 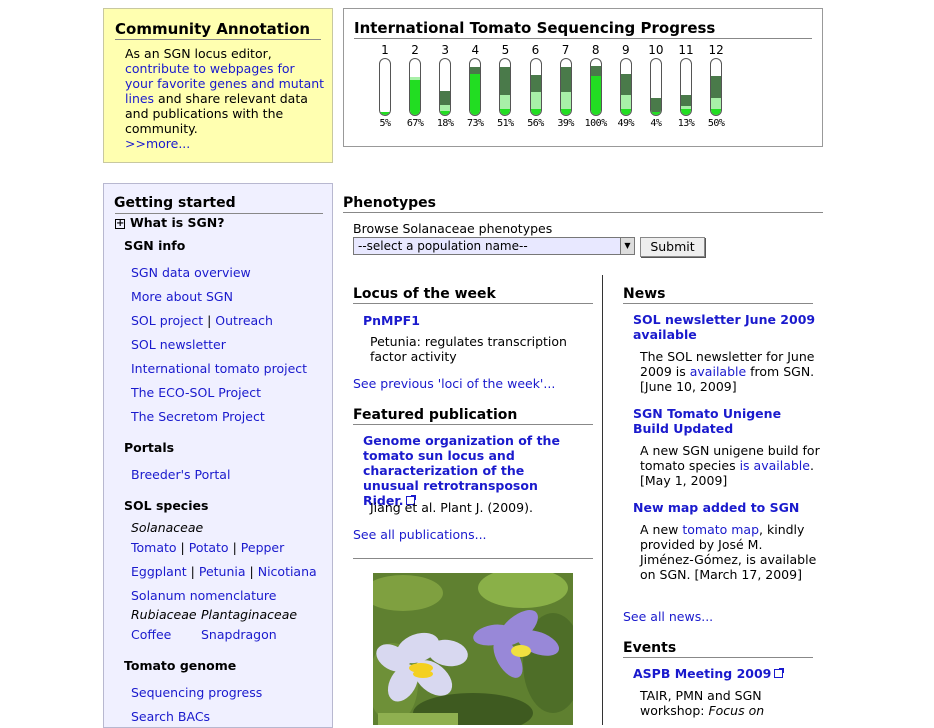 I want to click on progress-title: International Tomato Sequencing Progress, so click(x=583, y=29).